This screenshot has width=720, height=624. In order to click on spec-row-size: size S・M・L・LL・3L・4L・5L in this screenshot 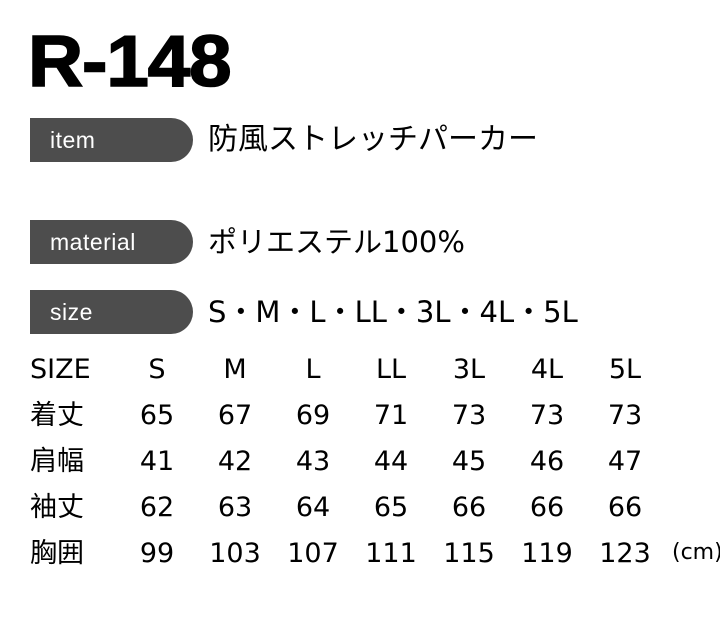, I will do `click(304, 312)`.